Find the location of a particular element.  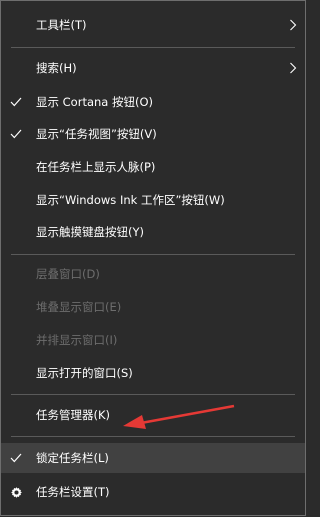

menu-item-label: 搜索(H) is located at coordinates (56, 68).